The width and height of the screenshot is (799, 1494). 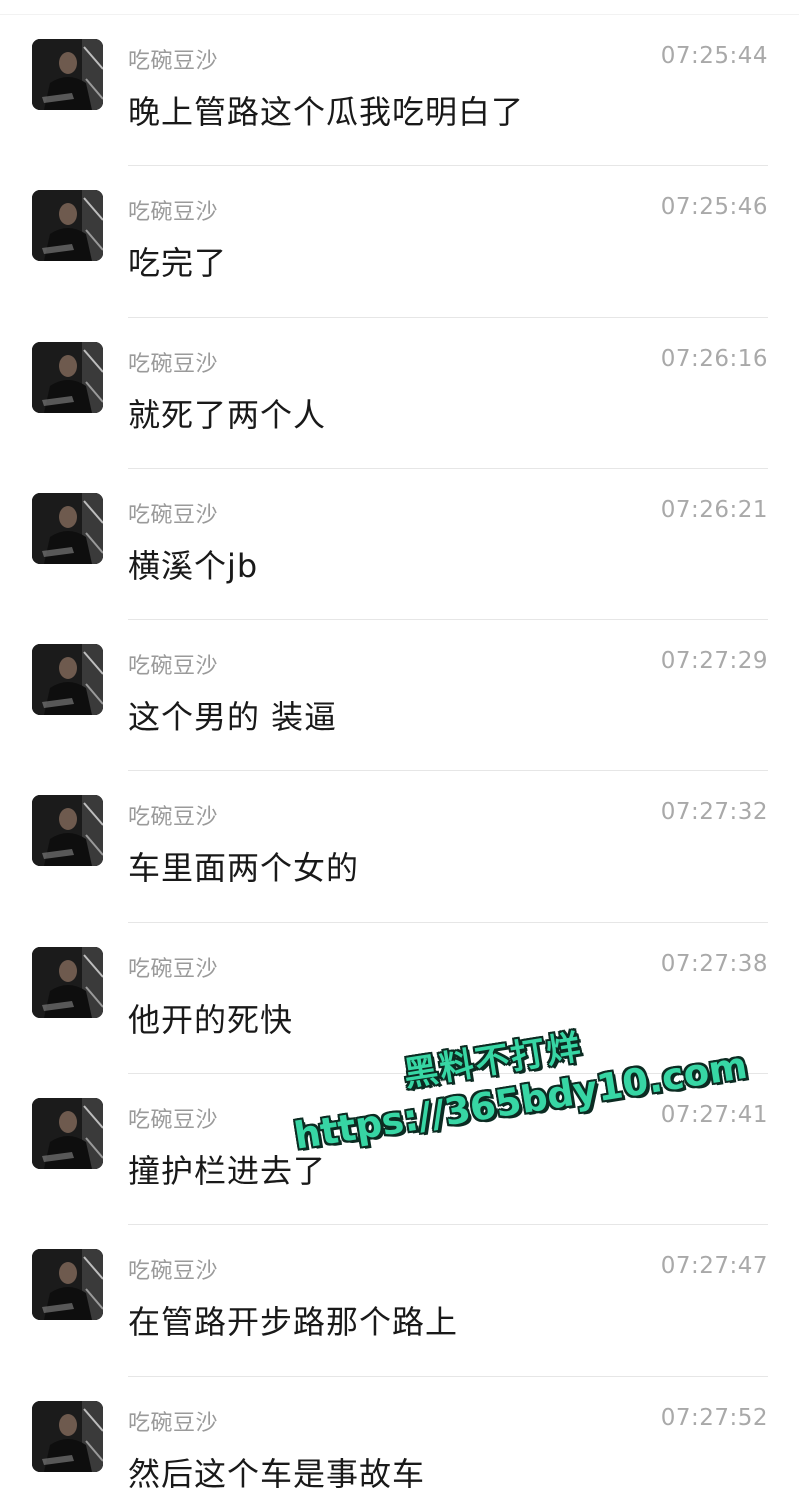 What do you see at coordinates (714, 509) in the screenshot?
I see `message-time: 07:26:21` at bounding box center [714, 509].